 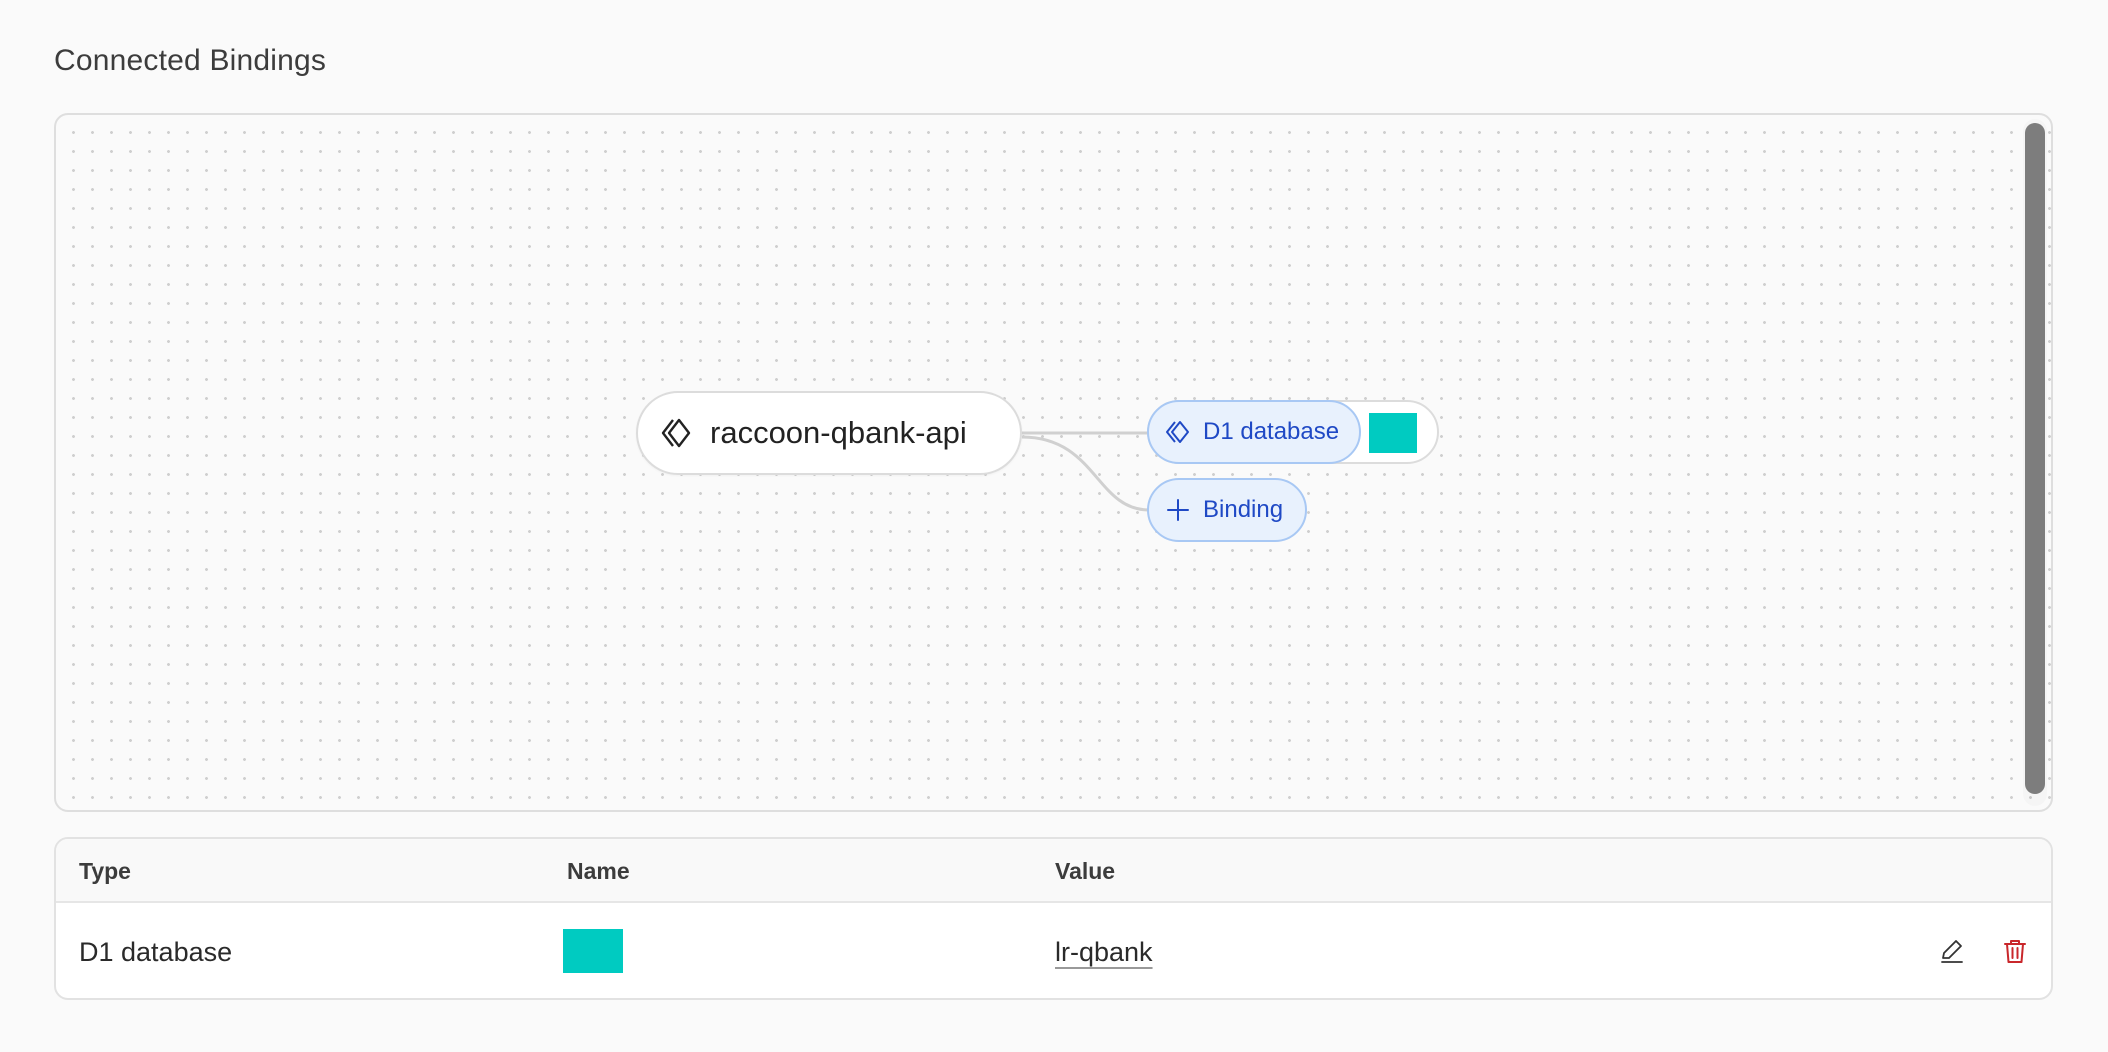 What do you see at coordinates (598, 871) in the screenshot?
I see `column-header-name: Name` at bounding box center [598, 871].